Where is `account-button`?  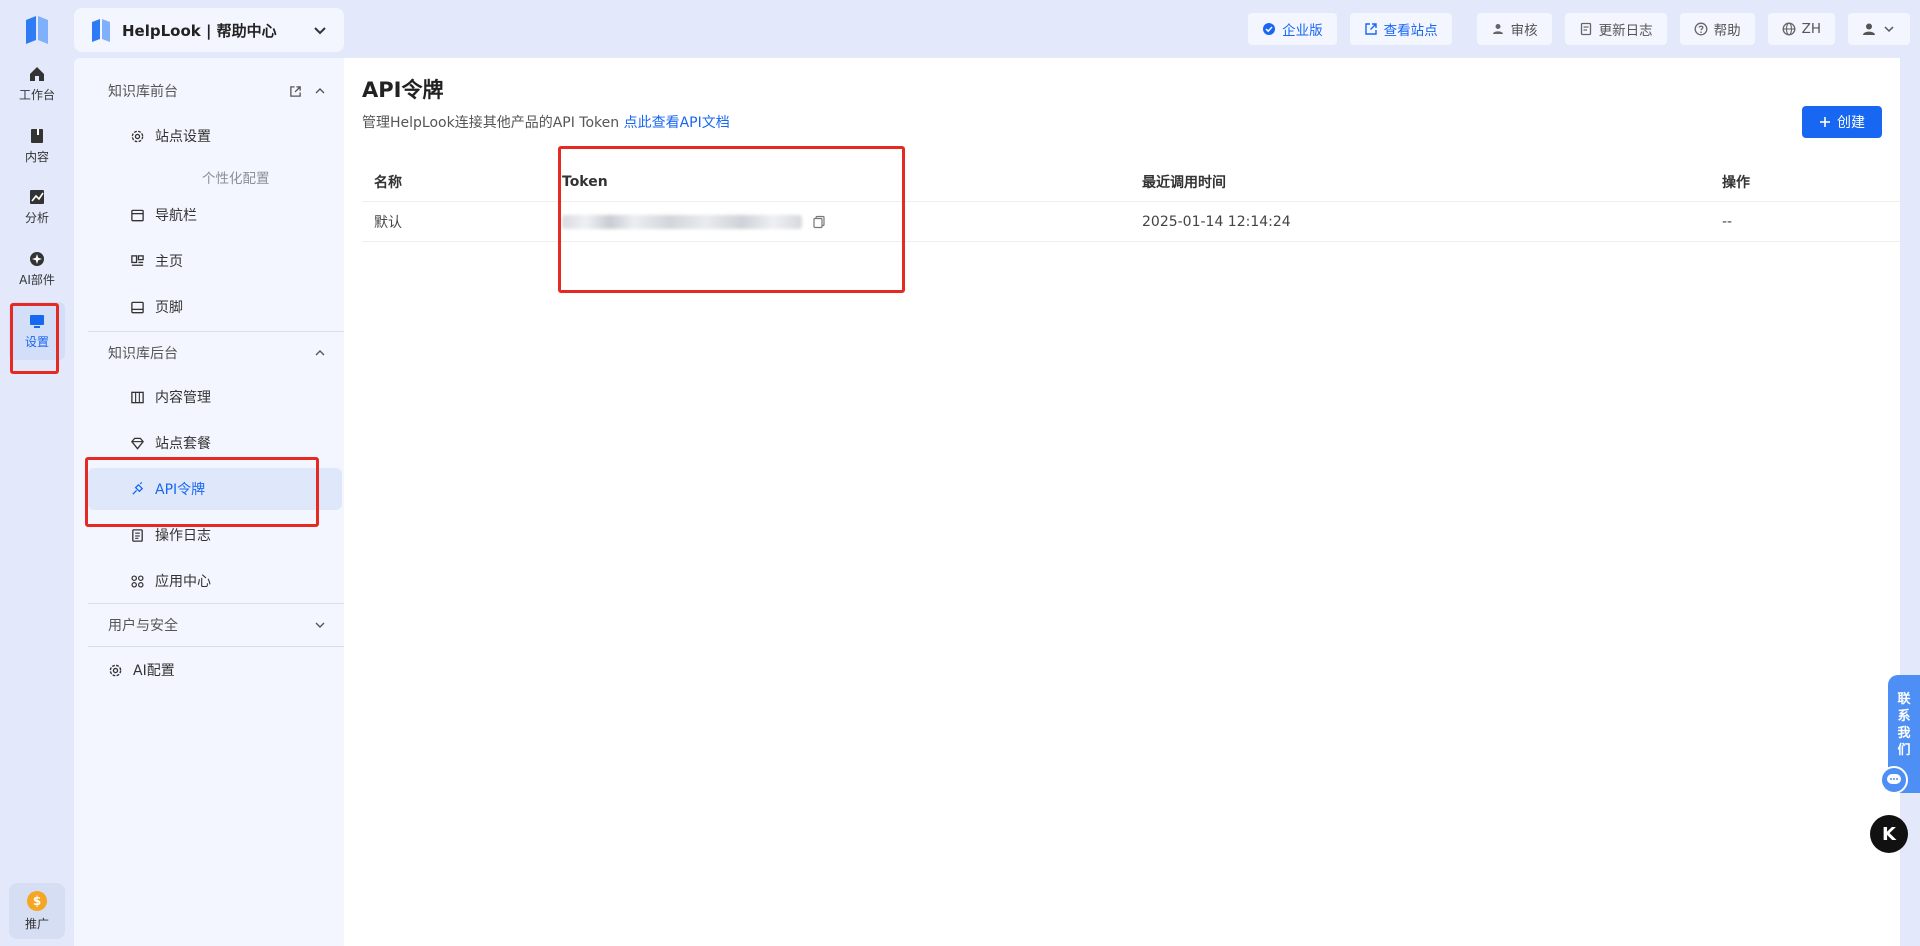 account-button is located at coordinates (1879, 29).